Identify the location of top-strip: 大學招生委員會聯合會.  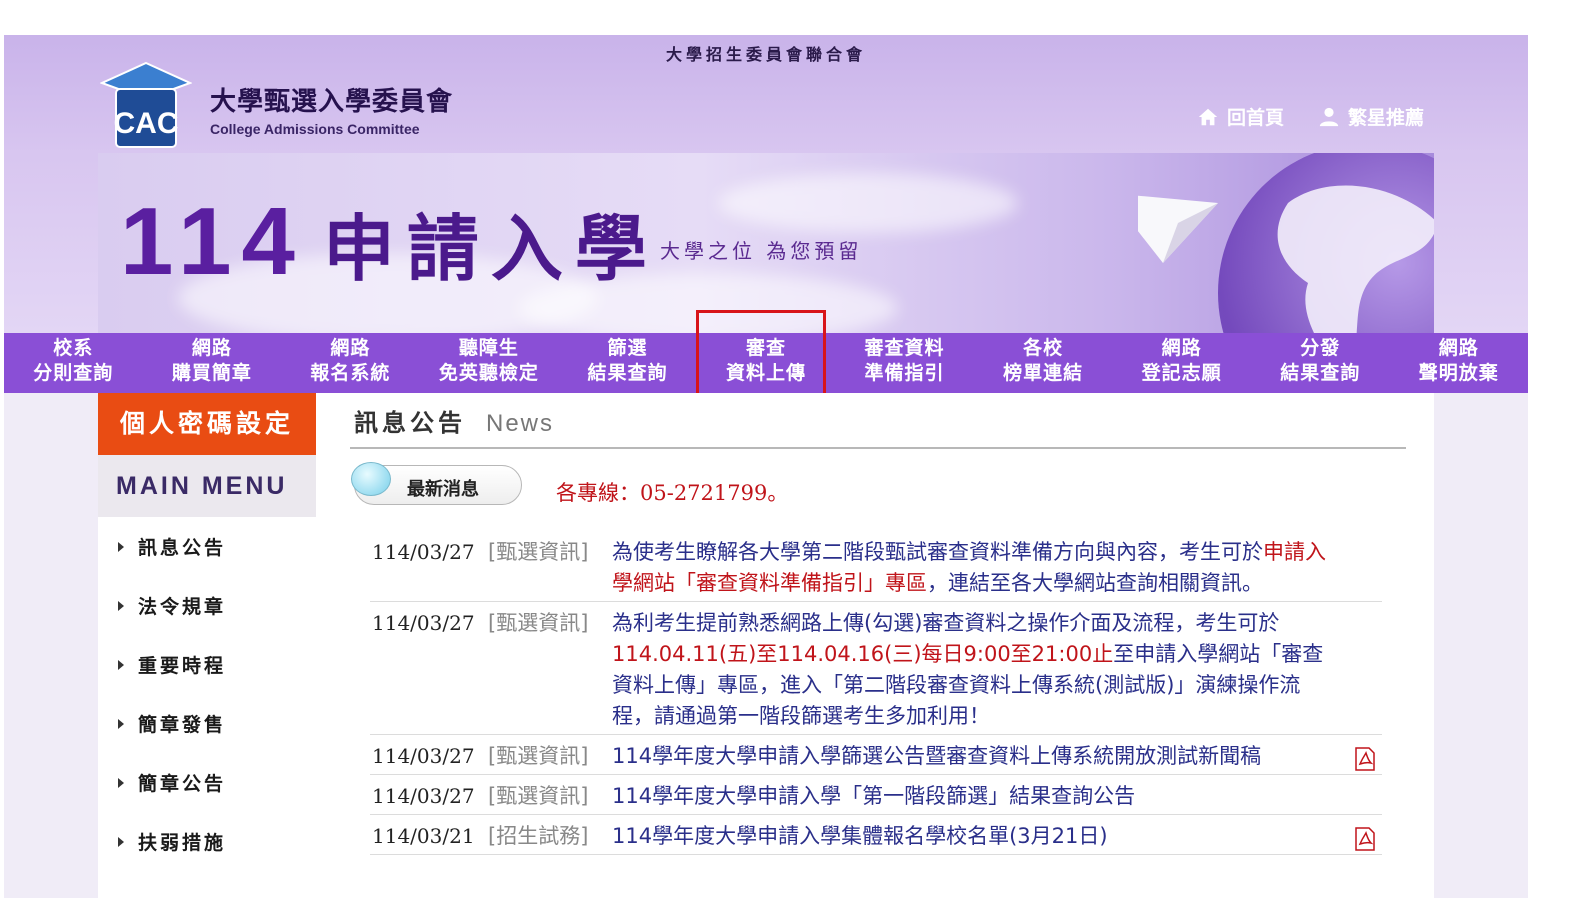
(765, 54).